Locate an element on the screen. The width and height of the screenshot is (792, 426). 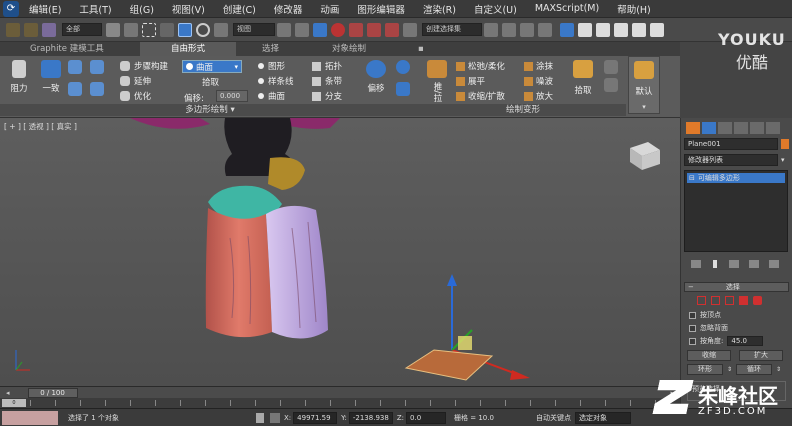
select-by-name-icon is located at coordinates (131, 29).